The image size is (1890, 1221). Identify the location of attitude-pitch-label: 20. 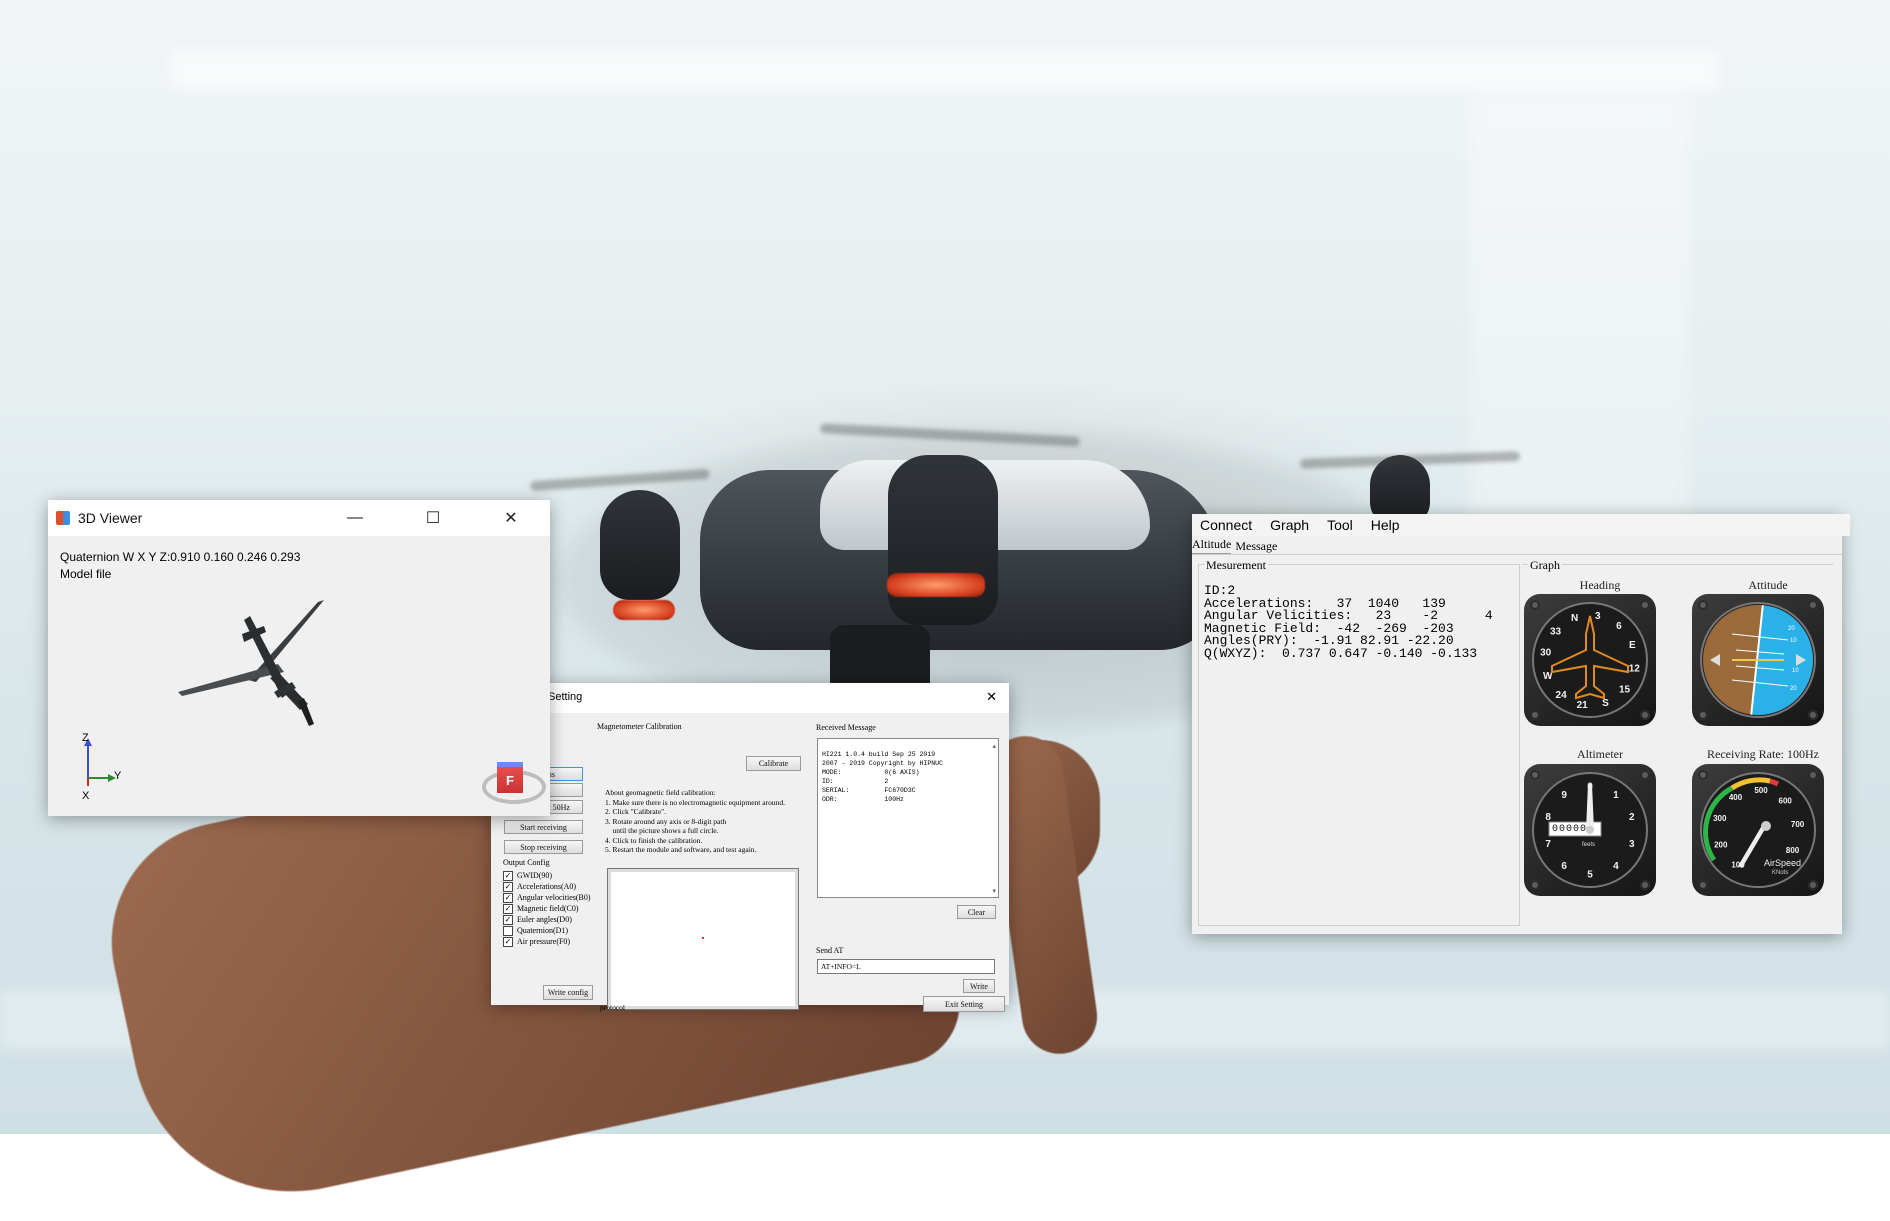
(1793, 689).